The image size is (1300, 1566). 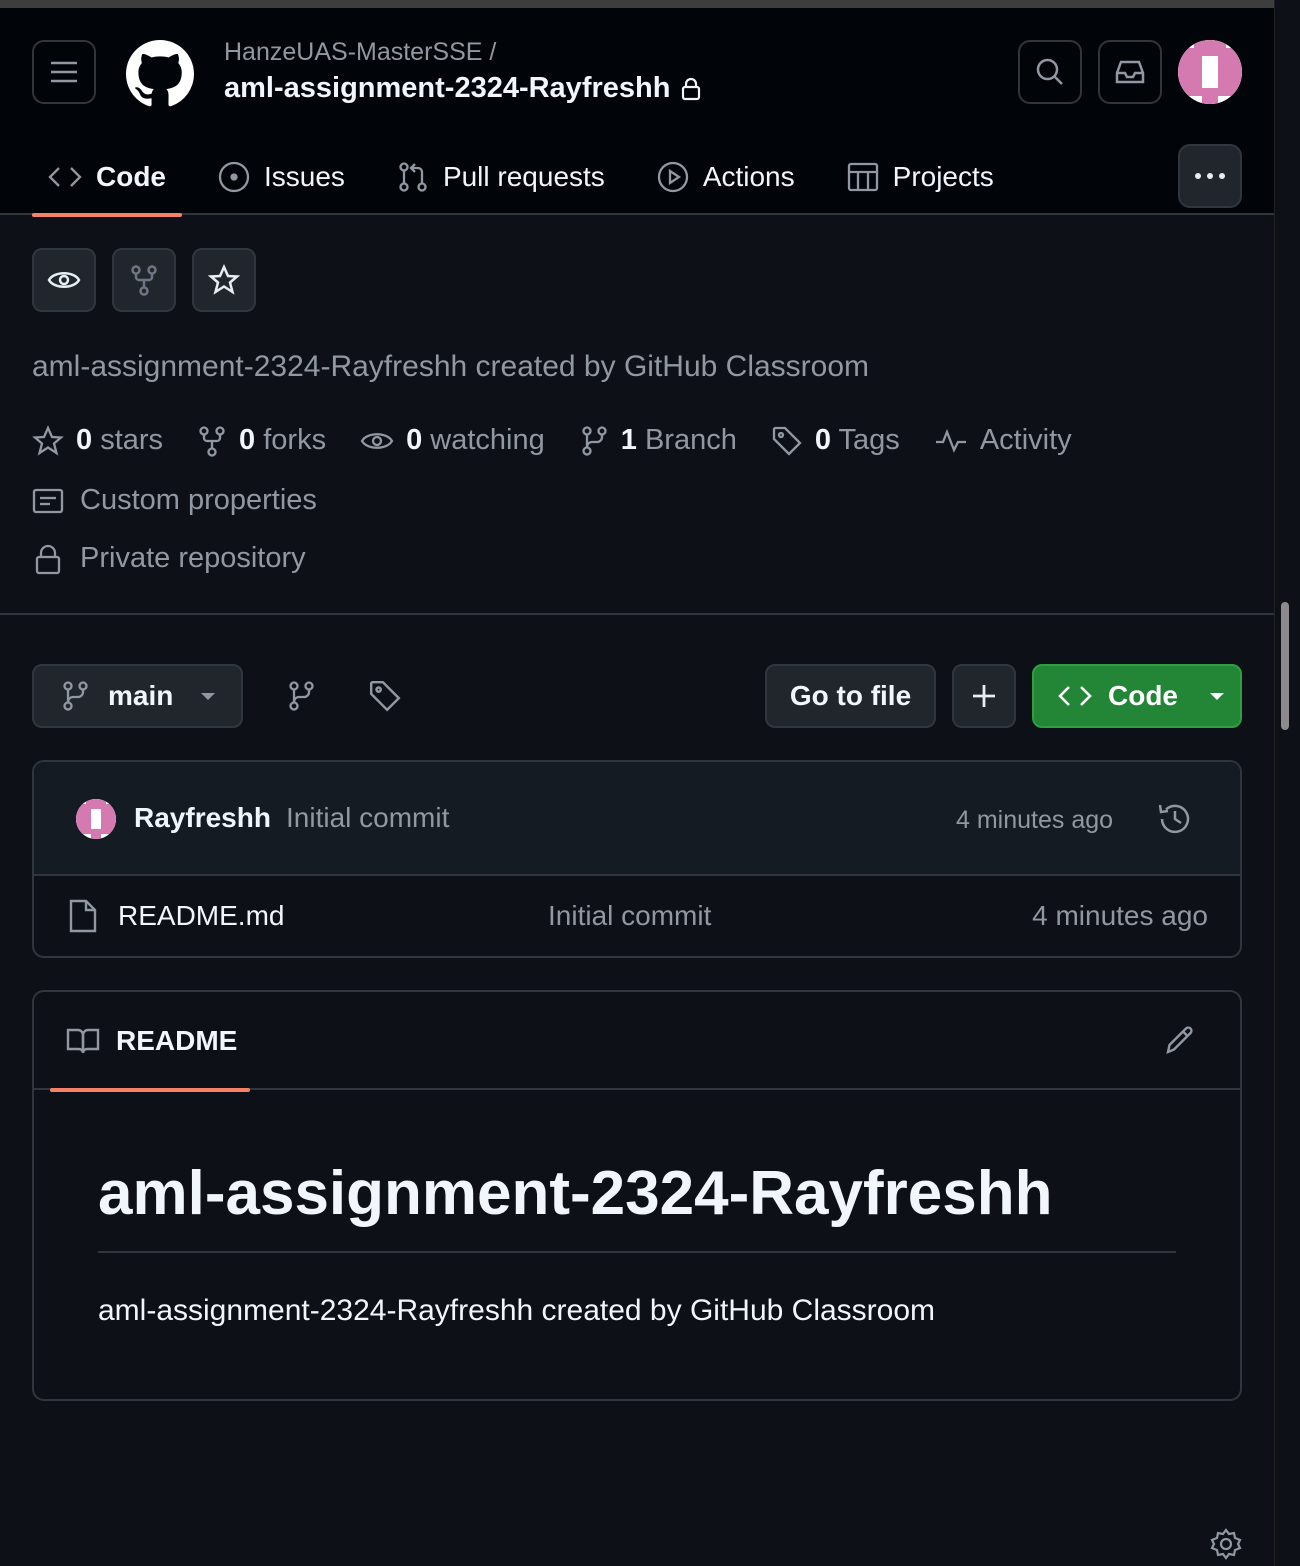 I want to click on forks-label: forks, so click(x=295, y=440).